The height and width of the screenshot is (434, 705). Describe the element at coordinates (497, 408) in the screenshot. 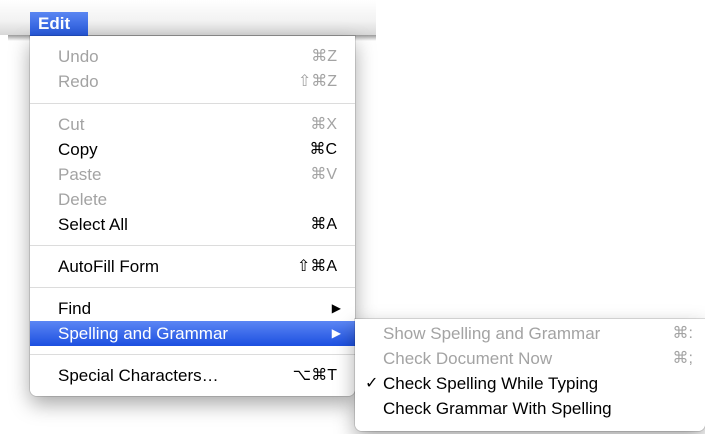

I see `menu-item-label: Check Grammar With Spelling` at that location.